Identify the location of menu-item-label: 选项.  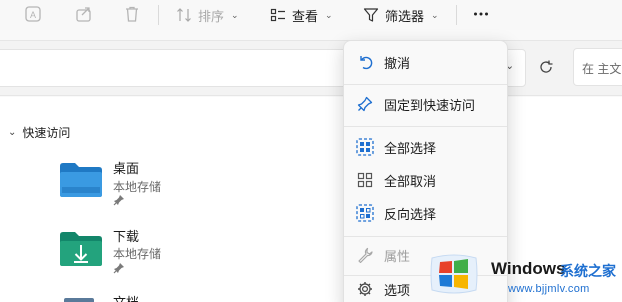
(397, 290).